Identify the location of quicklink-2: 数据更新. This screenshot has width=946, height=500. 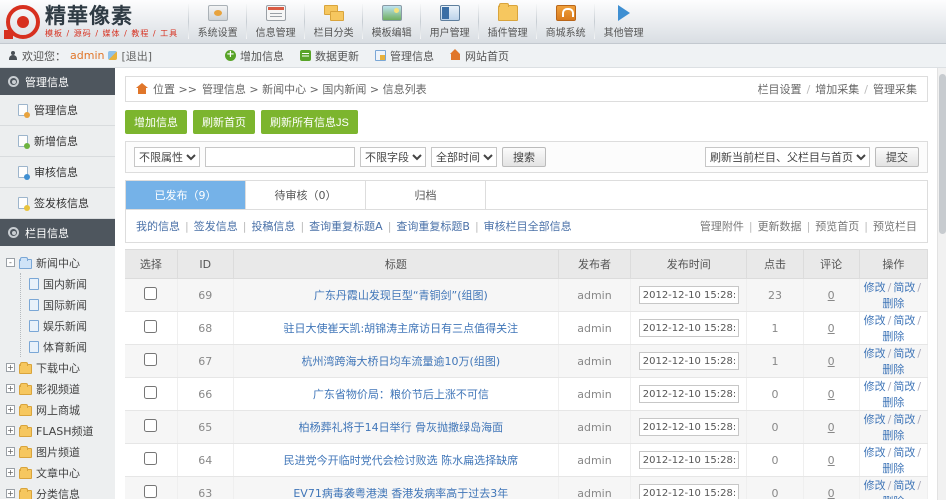
(329, 56).